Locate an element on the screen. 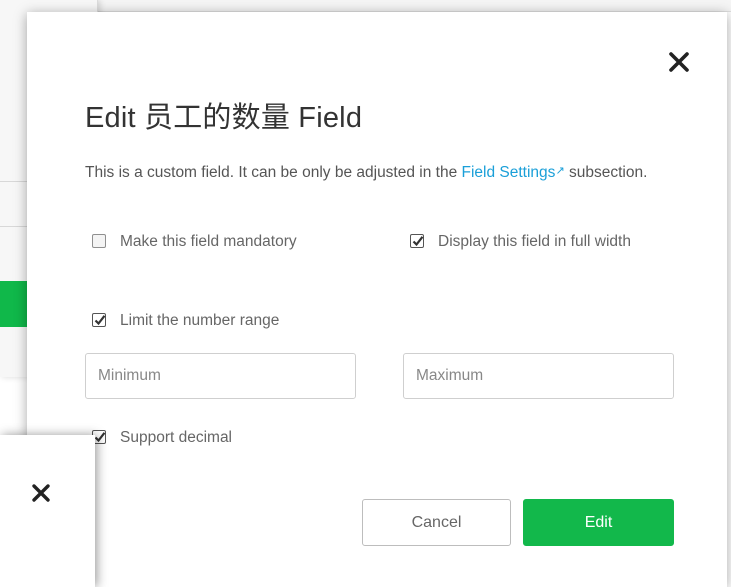 This screenshot has width=731, height=587. overlapping-close-button is located at coordinates (41, 493).